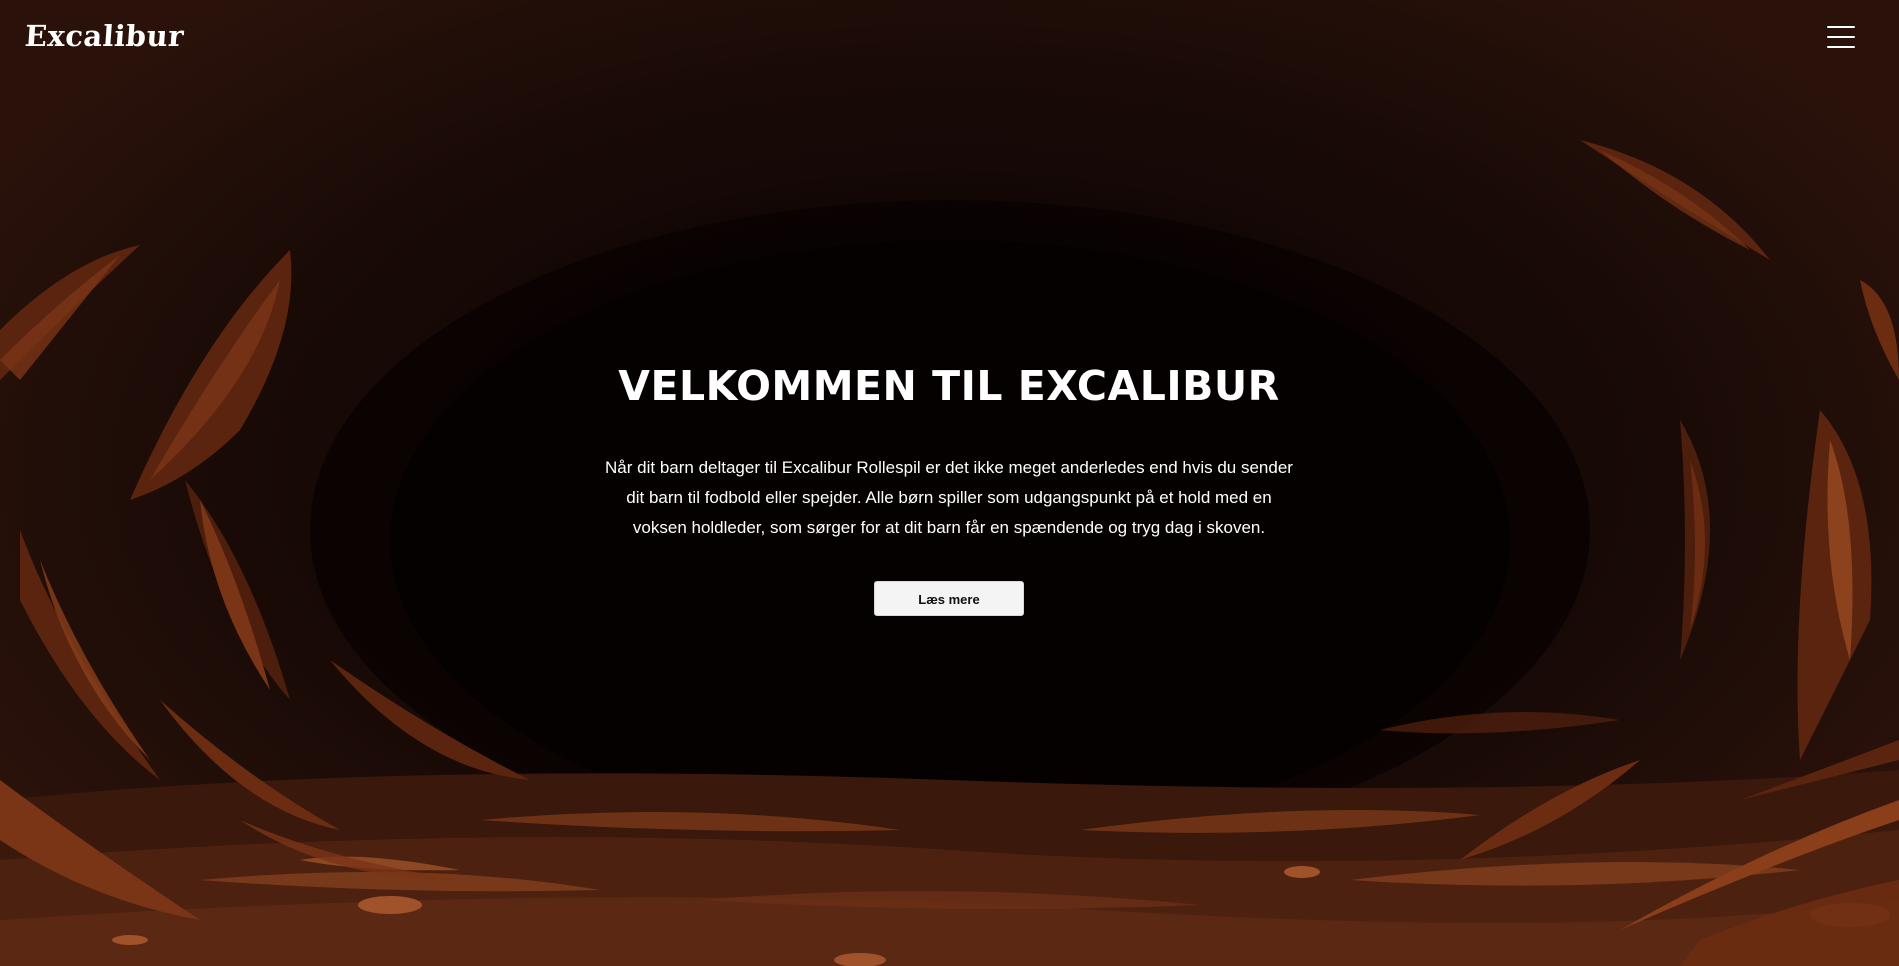  I want to click on read-more-button: Læs mere, so click(949, 598).